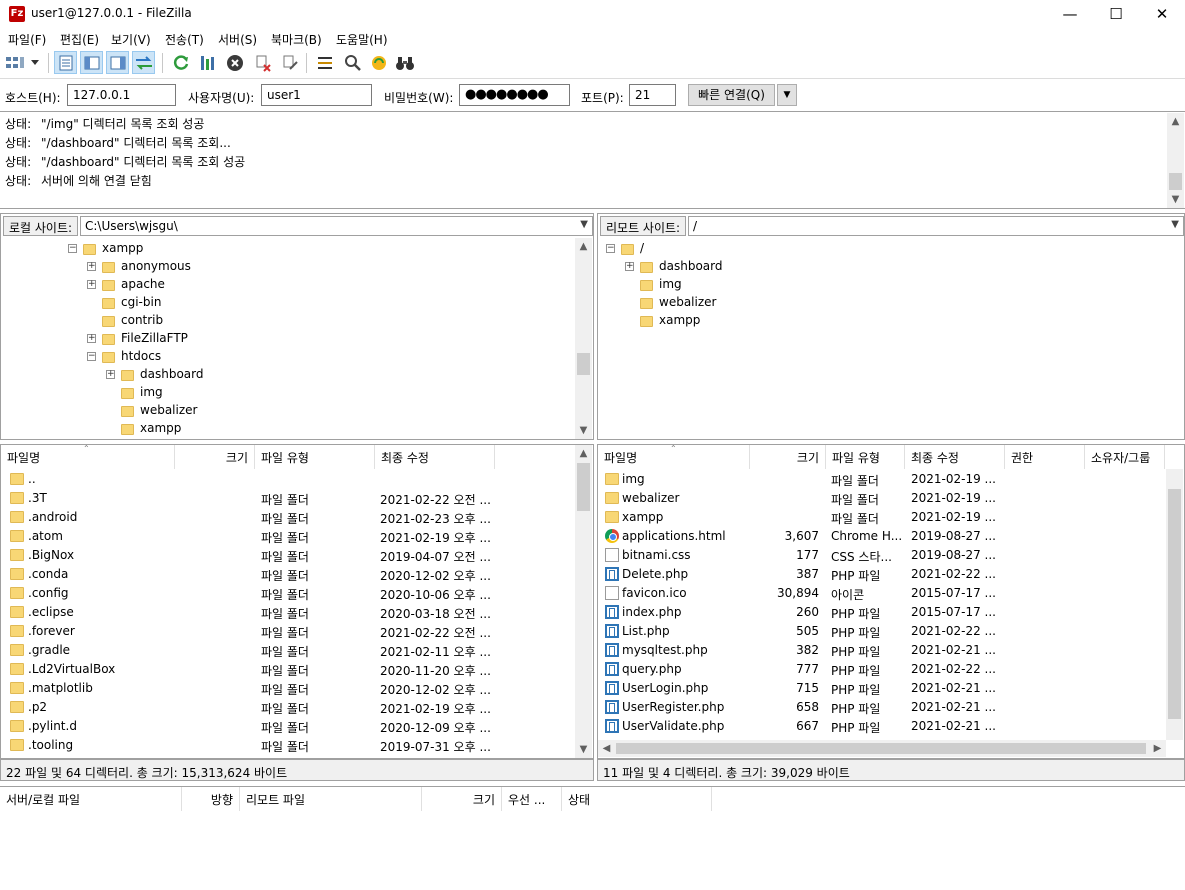 Image resolution: width=1185 pixels, height=890 pixels. Describe the element at coordinates (316, 95) in the screenshot. I see `username-input: user1` at that location.